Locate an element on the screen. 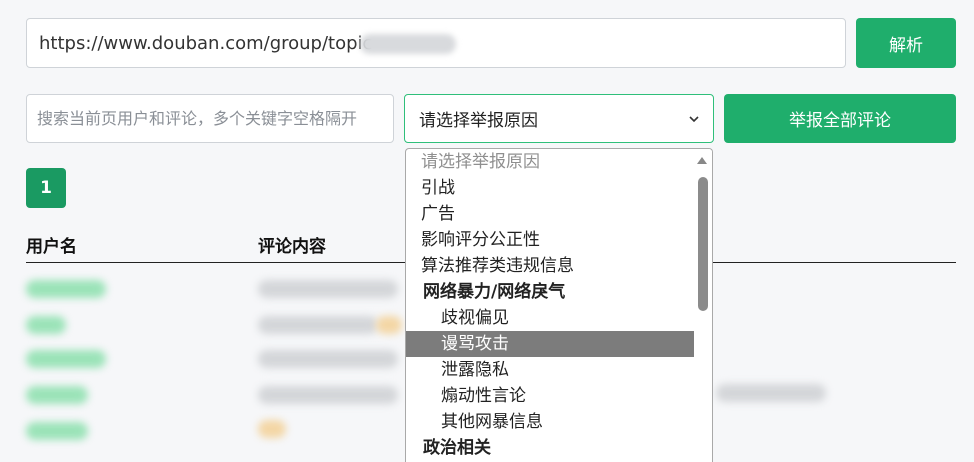  dropdown-option-group: 政治相关 is located at coordinates (457, 448).